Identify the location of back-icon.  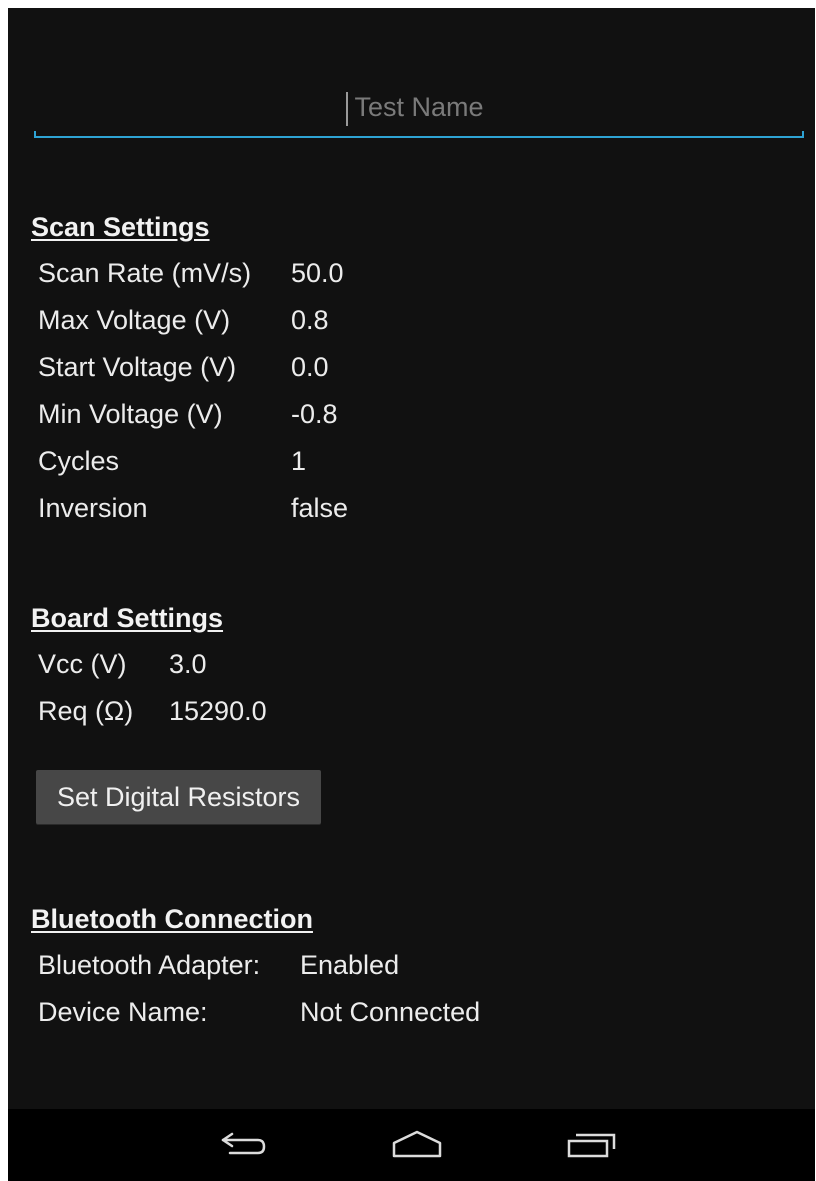
(243, 1145).